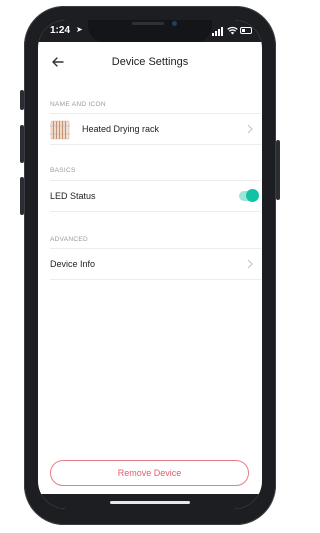 The height and width of the screenshot is (533, 320). I want to click on led-status-toggle, so click(249, 195).